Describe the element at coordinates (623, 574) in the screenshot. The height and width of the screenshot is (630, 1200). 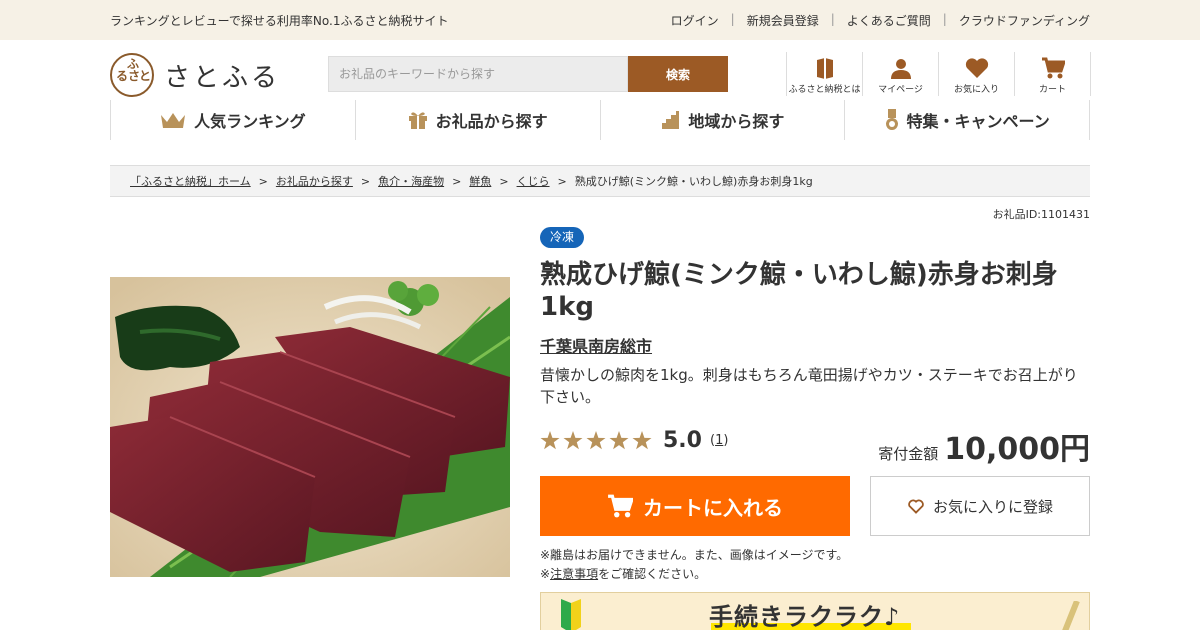
I see `note-line-2: ※注意事項をご確認ください。` at that location.